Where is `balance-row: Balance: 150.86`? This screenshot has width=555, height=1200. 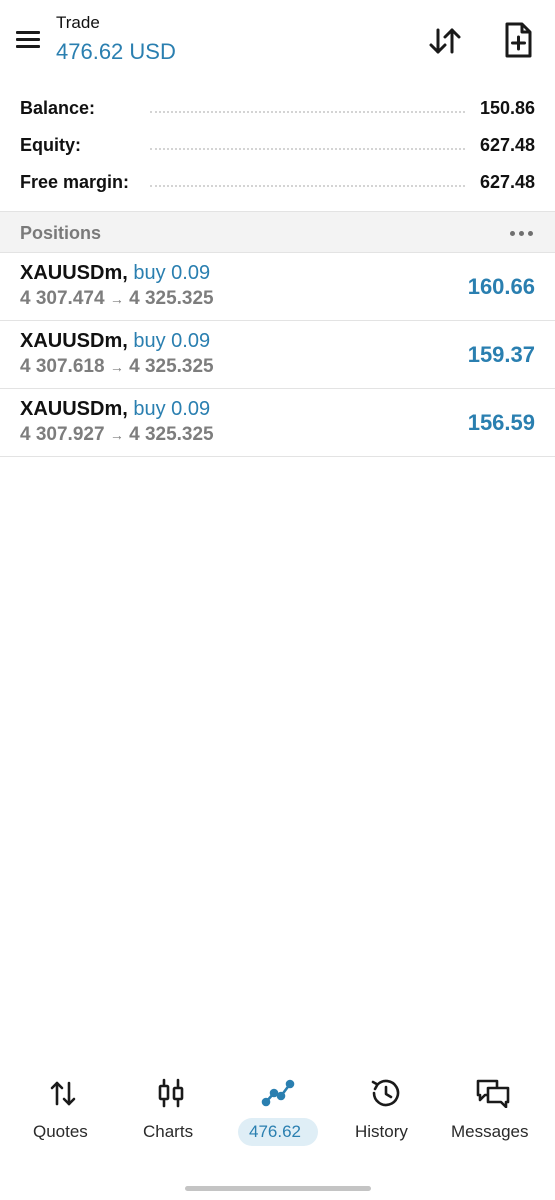
balance-row: Balance: 150.86 is located at coordinates (277, 108).